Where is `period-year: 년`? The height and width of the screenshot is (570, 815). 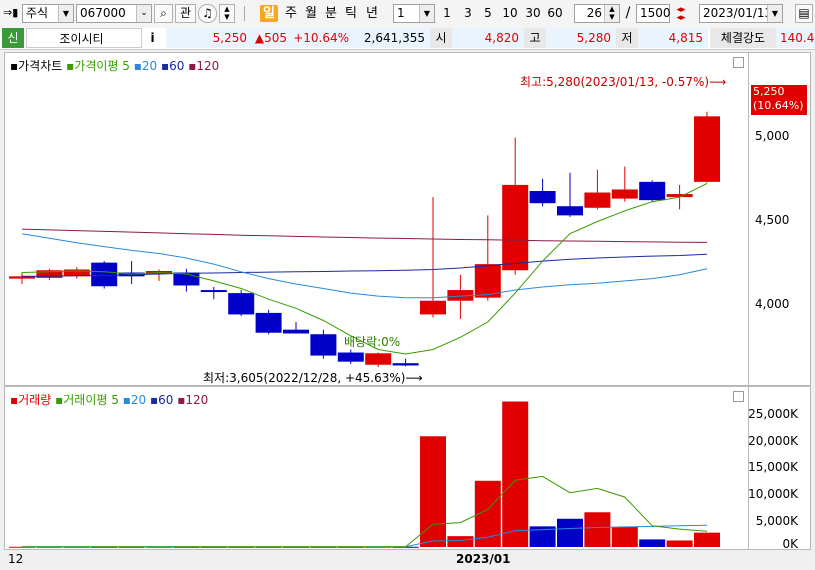
period-year: 년 is located at coordinates (372, 13).